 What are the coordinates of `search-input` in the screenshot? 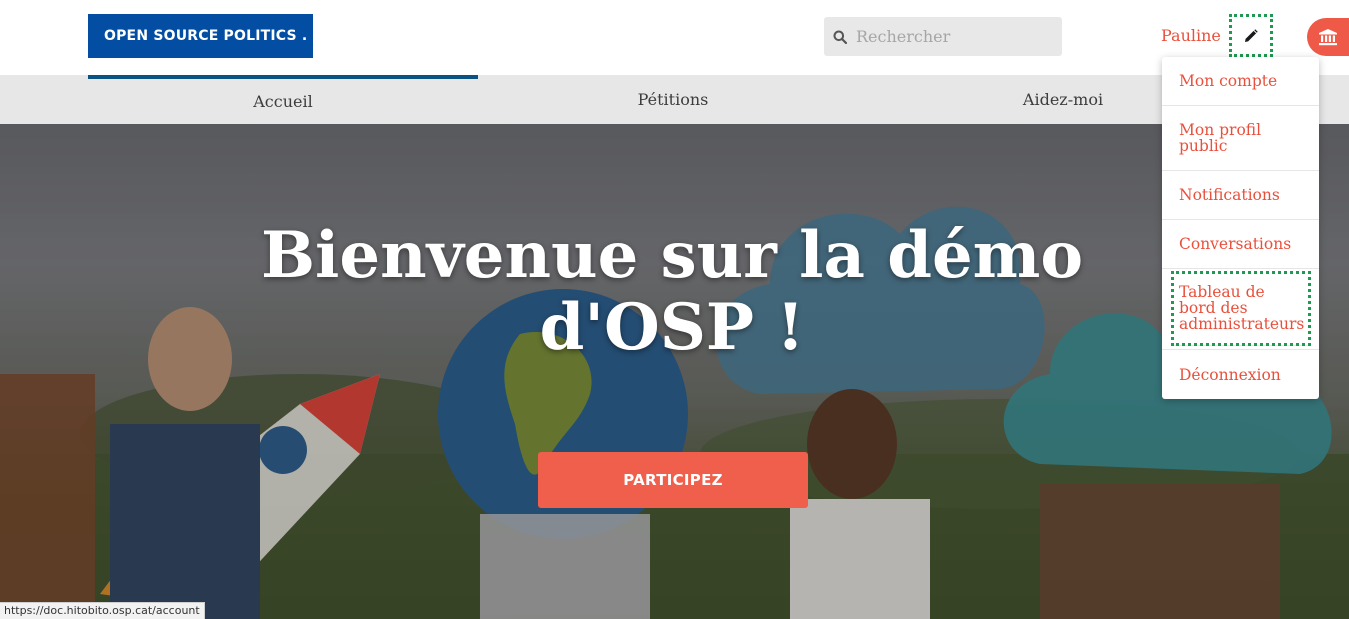 It's located at (951, 36).